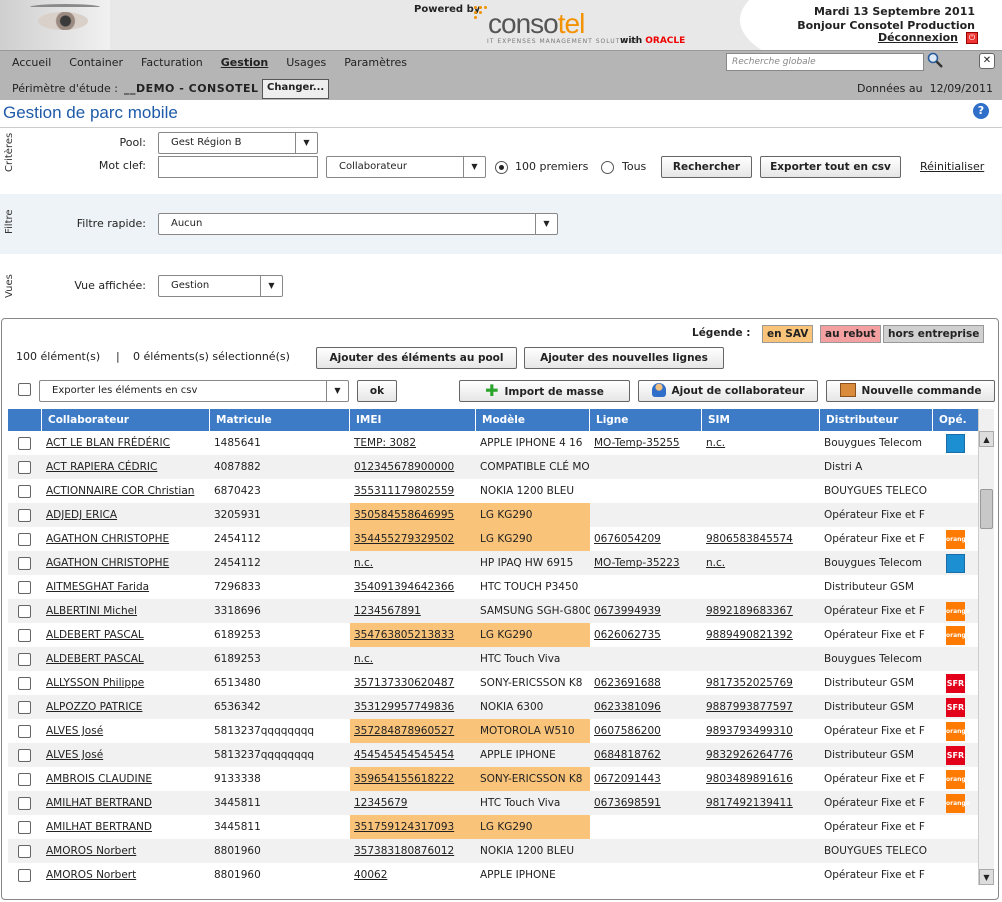  I want to click on cell-ligne: MO-Temp-35223, so click(646, 563).